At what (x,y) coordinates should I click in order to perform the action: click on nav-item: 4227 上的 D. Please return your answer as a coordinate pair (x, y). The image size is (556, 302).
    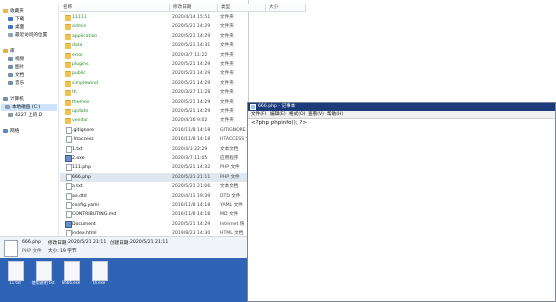
    Looking at the image, I should click on (25, 115).